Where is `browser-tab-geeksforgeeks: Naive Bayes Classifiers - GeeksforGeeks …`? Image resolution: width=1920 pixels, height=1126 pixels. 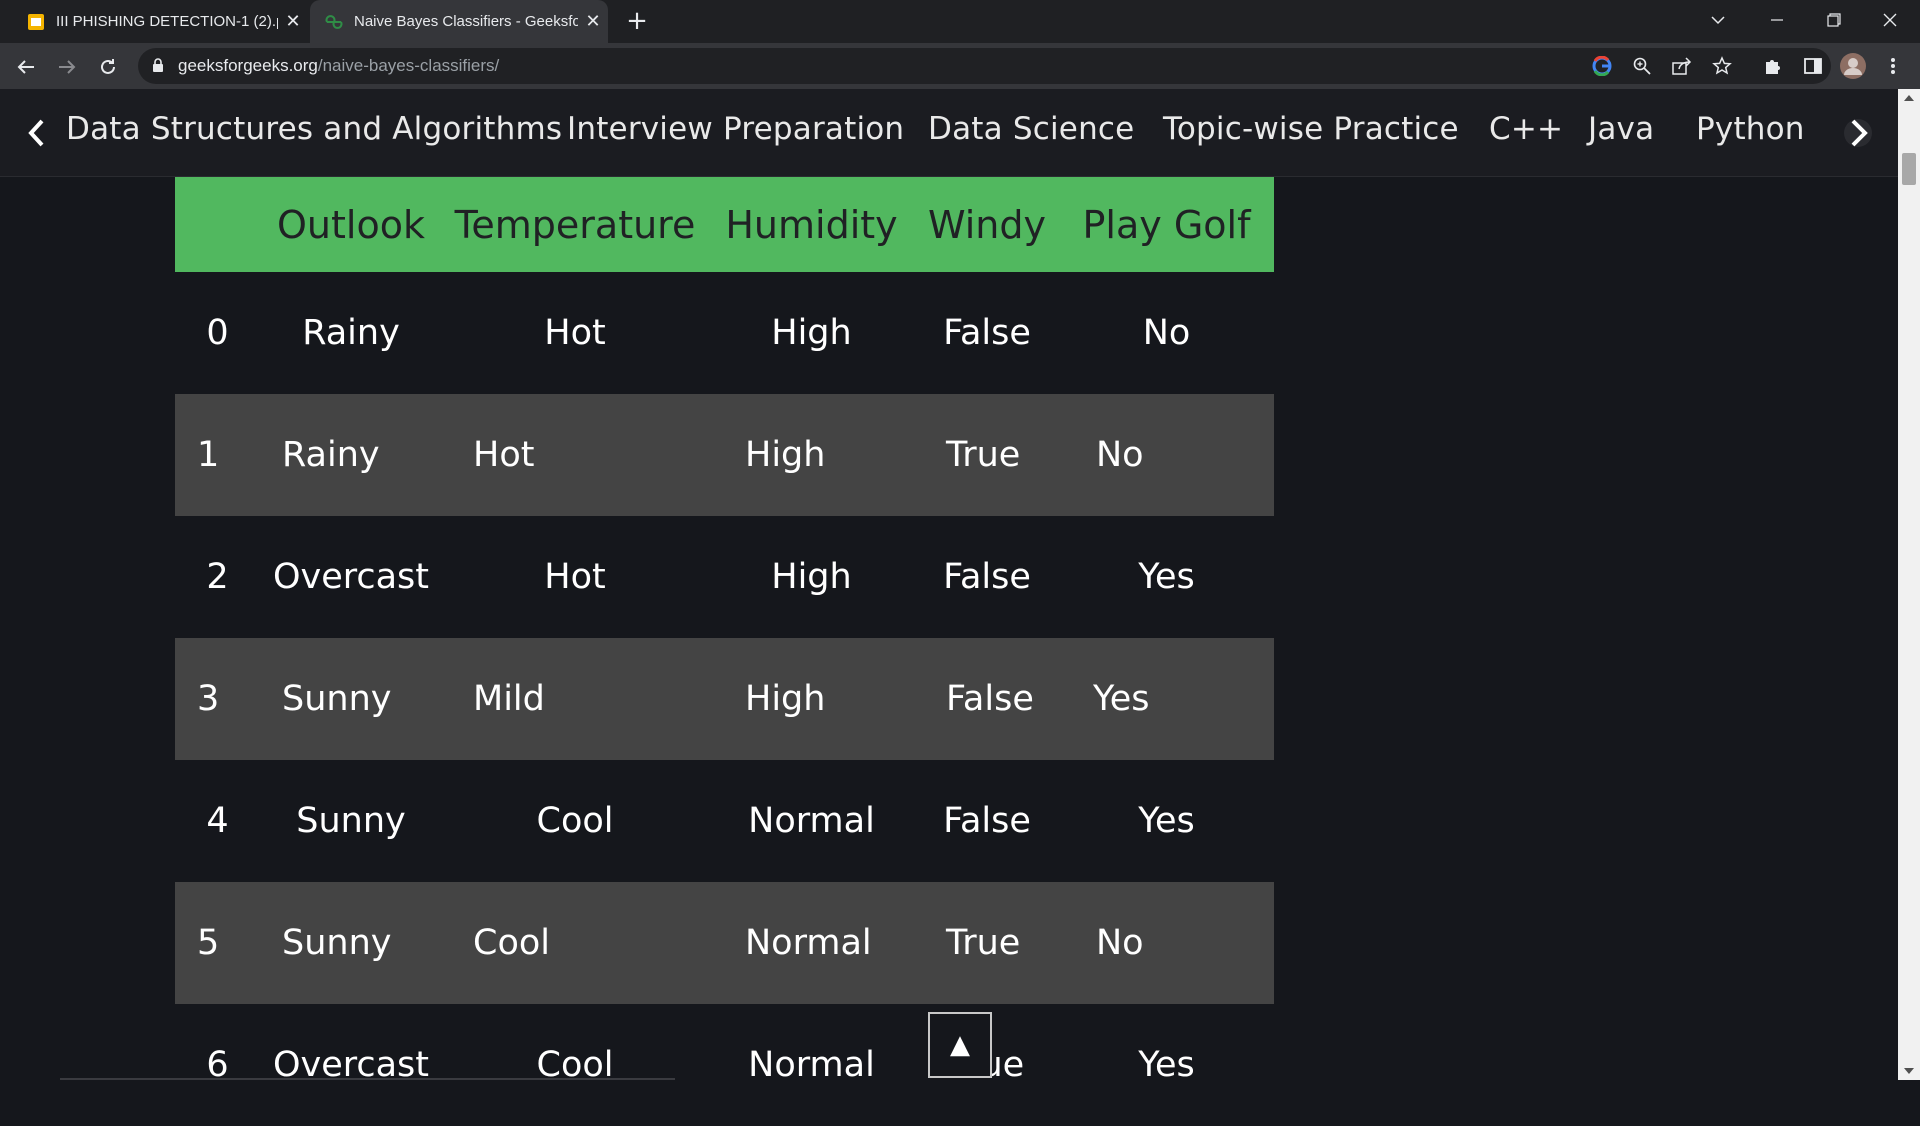
browser-tab-geeksforgeeks: Naive Bayes Classifiers - GeeksforGeeks … is located at coordinates (459, 21).